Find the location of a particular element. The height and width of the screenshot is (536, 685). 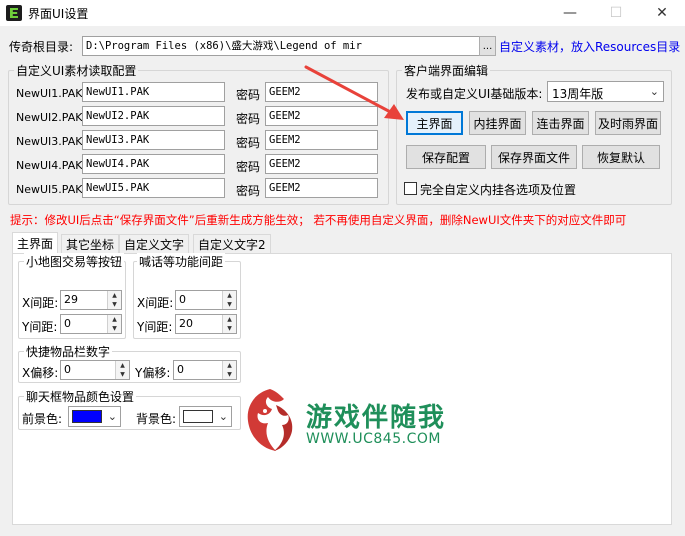

bg-color-swatch is located at coordinates (198, 416).